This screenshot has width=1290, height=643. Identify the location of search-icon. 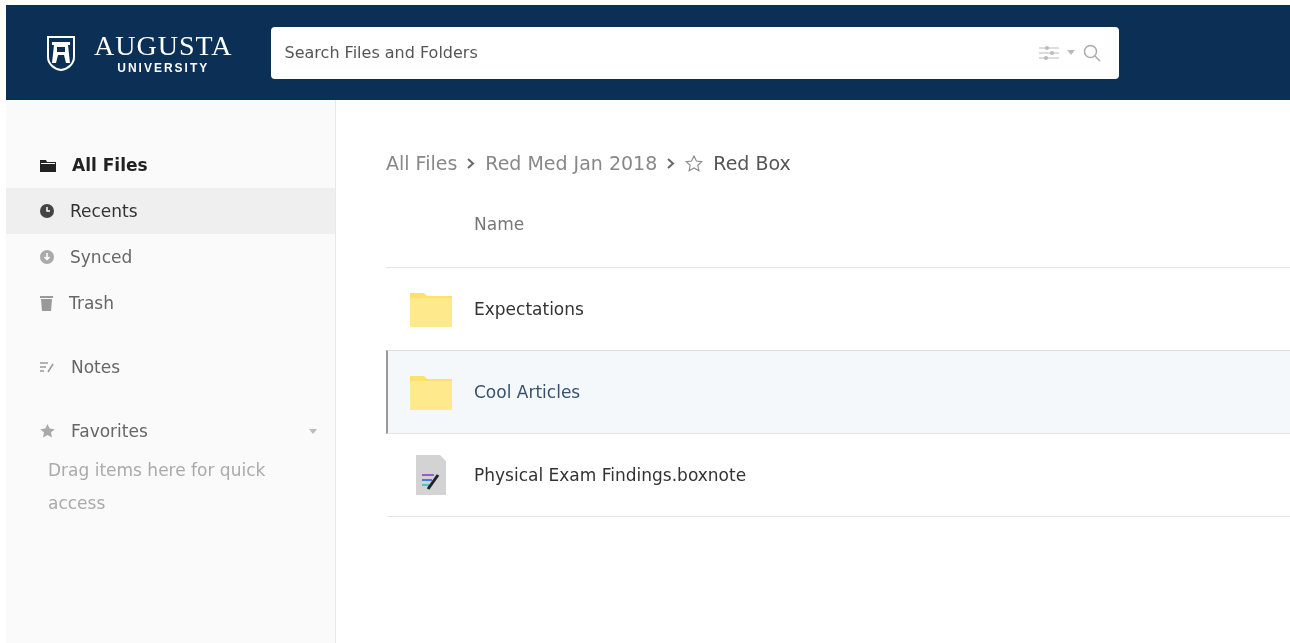
(1091, 52).